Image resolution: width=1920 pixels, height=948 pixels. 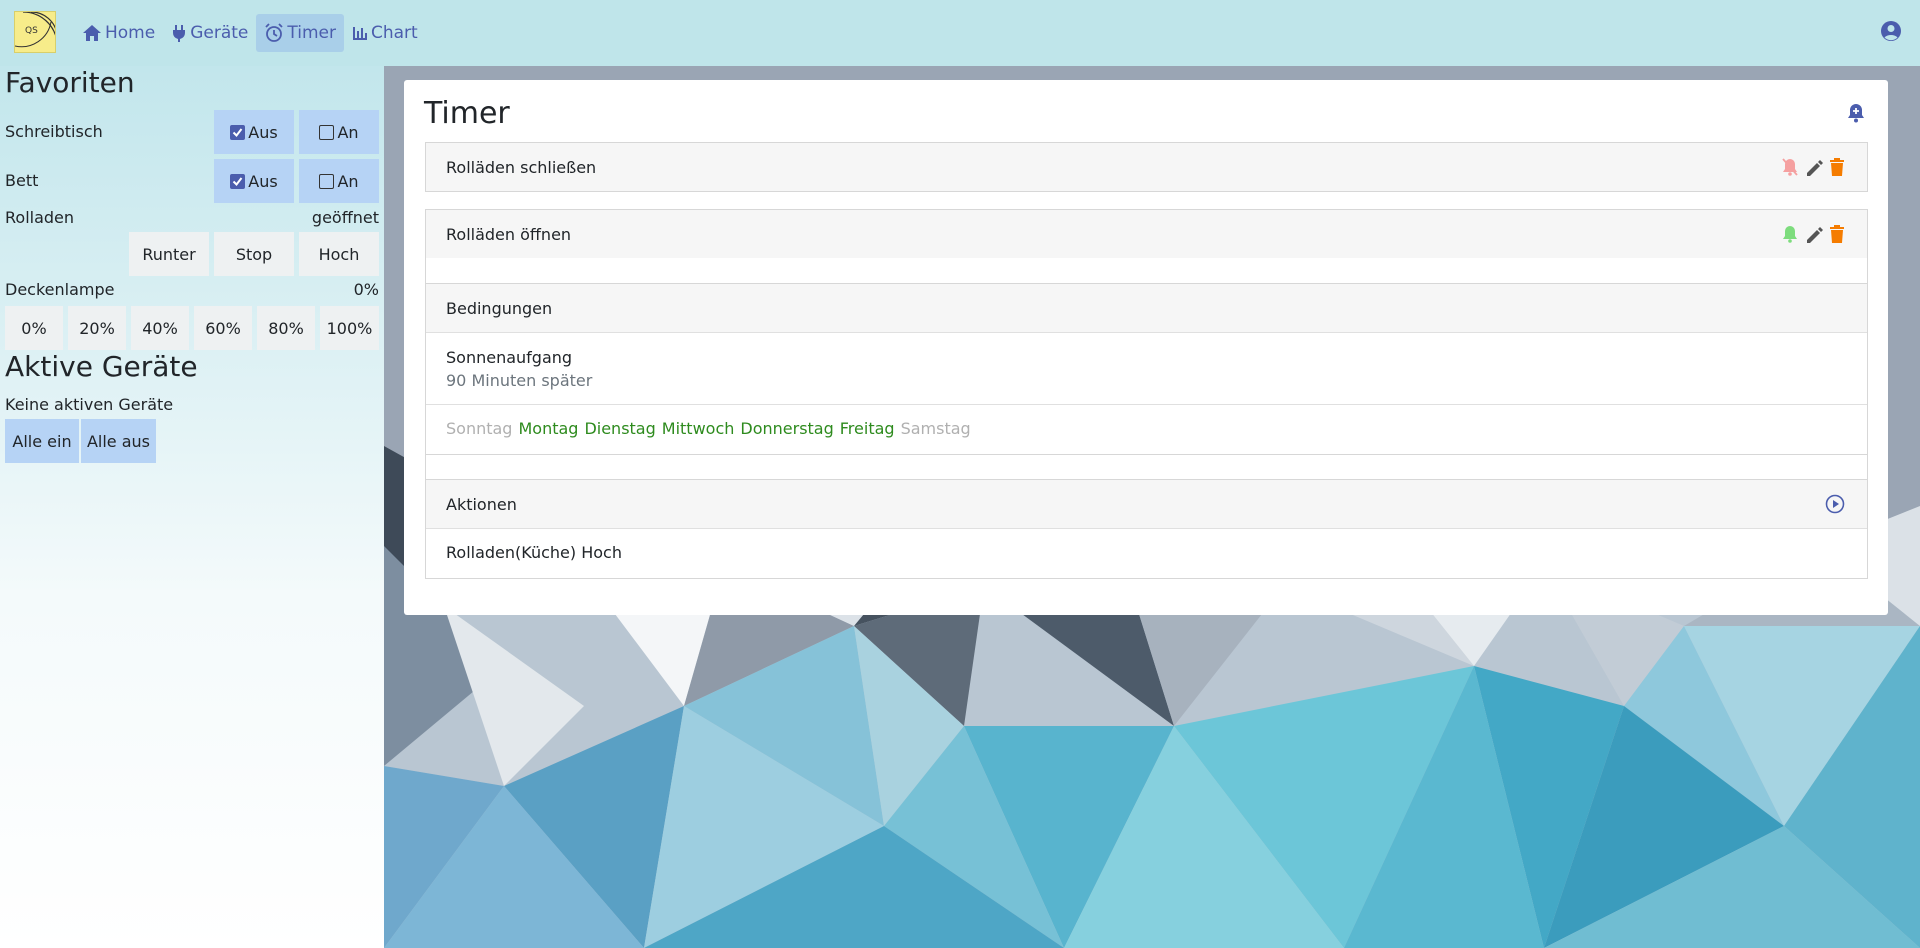 I want to click on bett-an-button: An, so click(x=339, y=181).